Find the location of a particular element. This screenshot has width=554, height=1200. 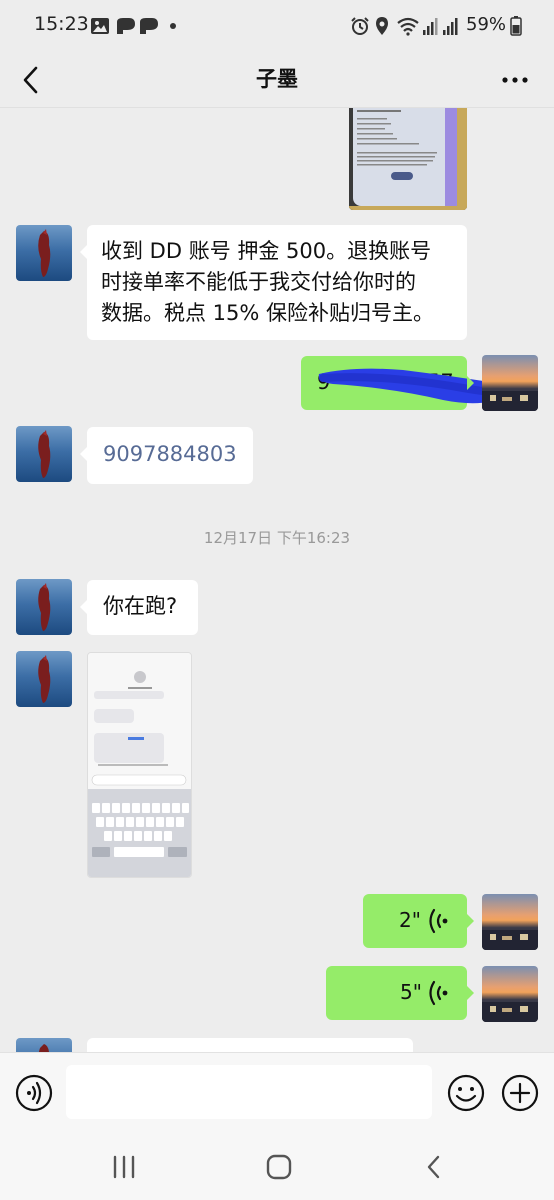

chat-title: 子墨 is located at coordinates (277, 79).